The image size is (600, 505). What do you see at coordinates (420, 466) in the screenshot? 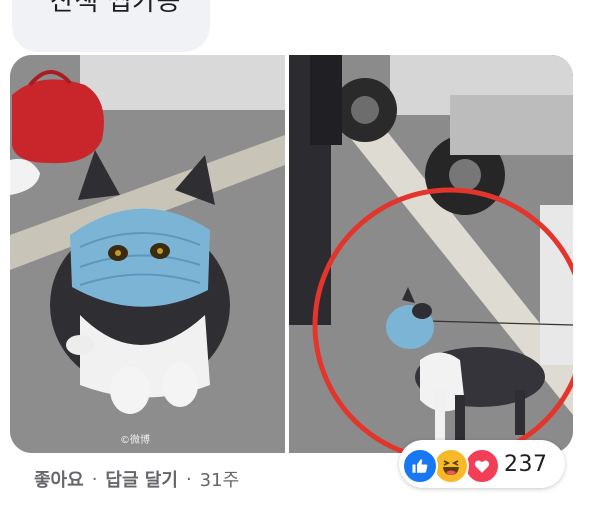
I see `like-reaction-icon` at bounding box center [420, 466].